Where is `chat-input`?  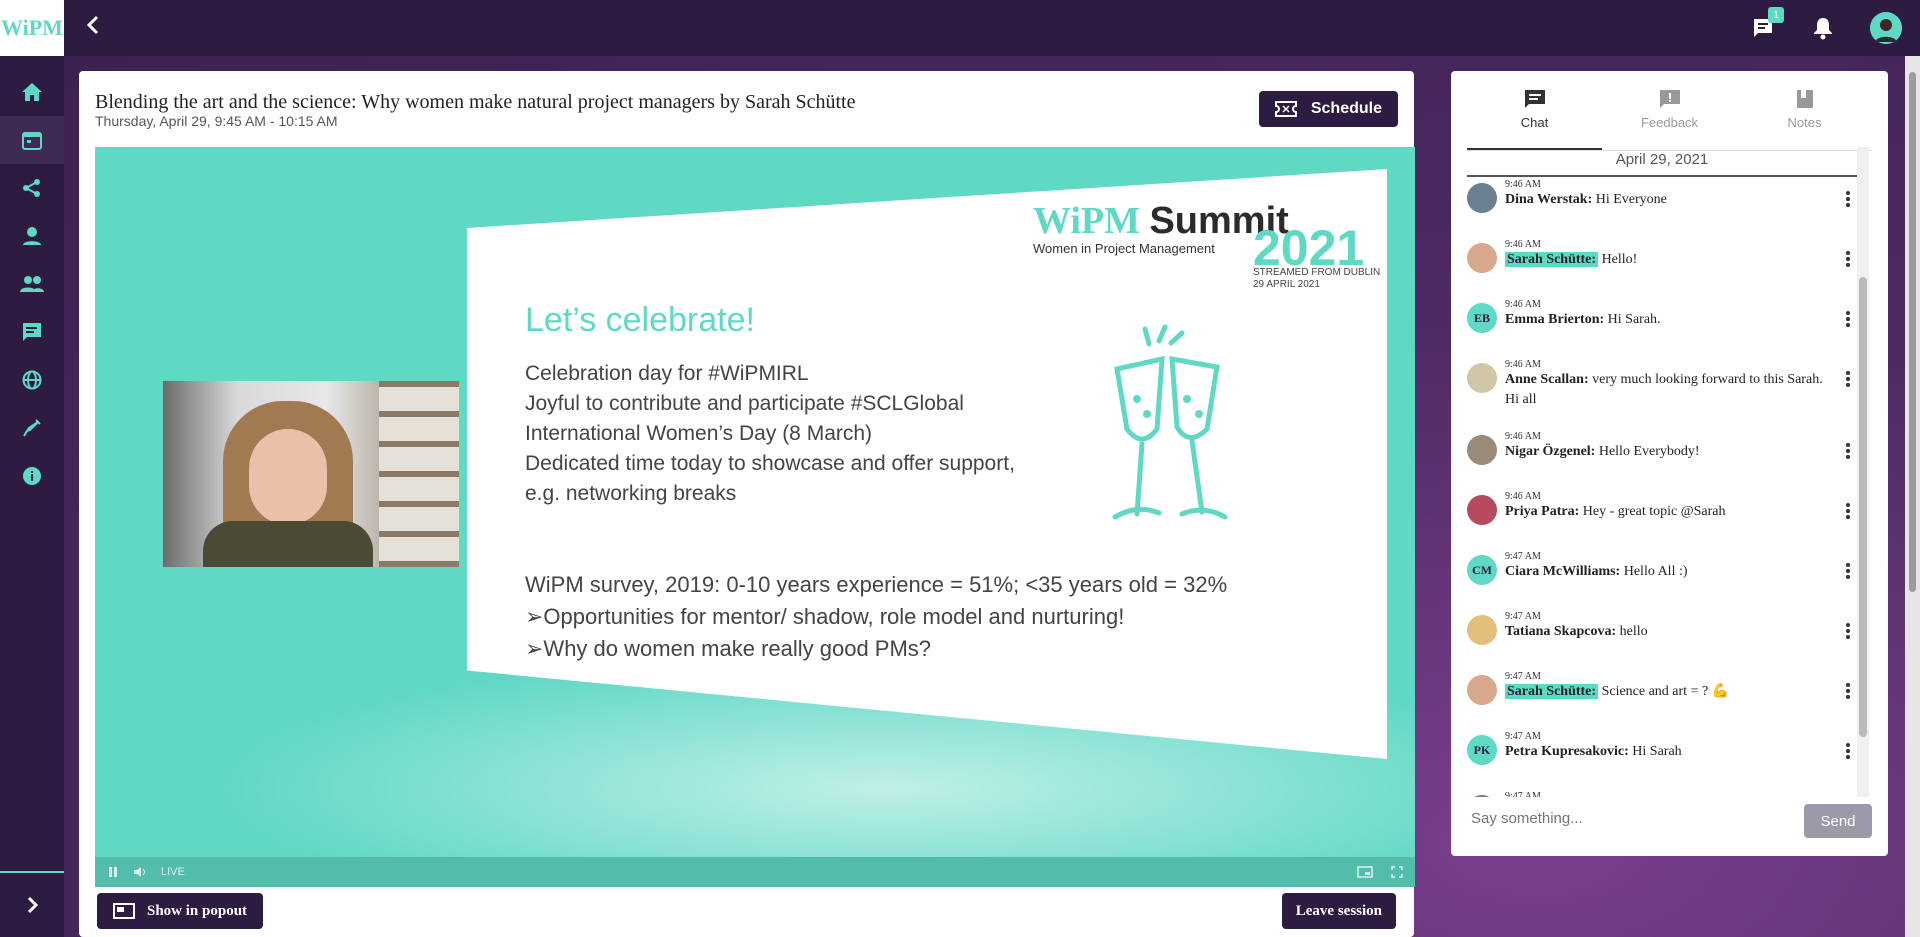
chat-input is located at coordinates (1631, 818).